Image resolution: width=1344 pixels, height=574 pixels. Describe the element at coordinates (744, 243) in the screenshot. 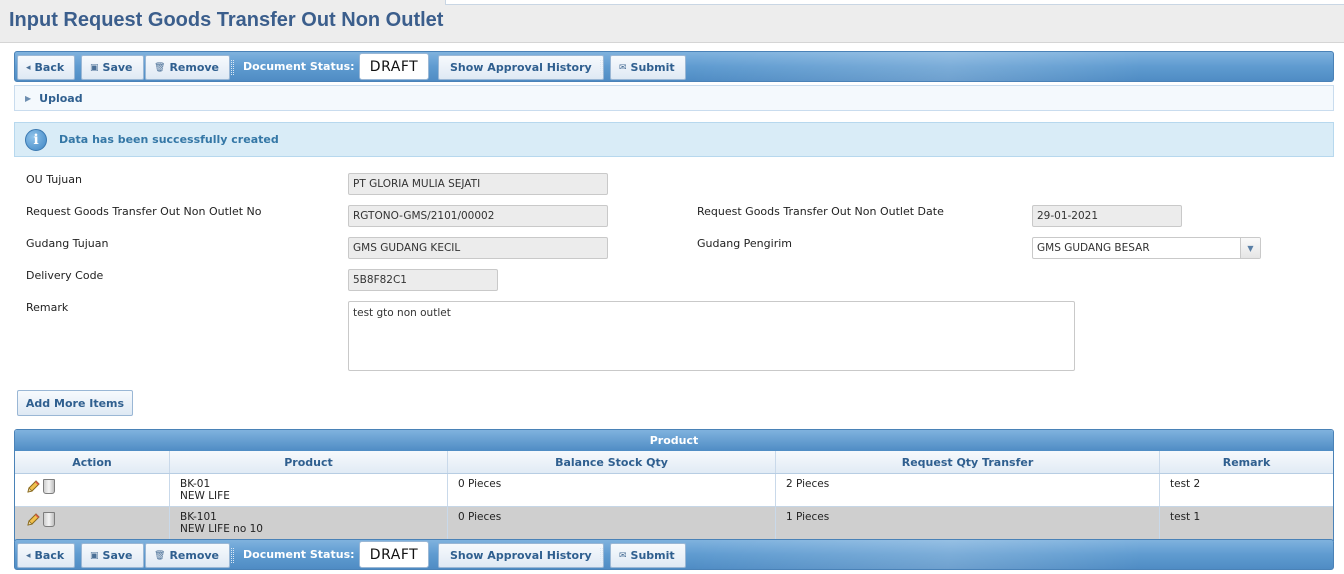

I see `gudang-pengirim-label: Gudang Pengirim` at that location.